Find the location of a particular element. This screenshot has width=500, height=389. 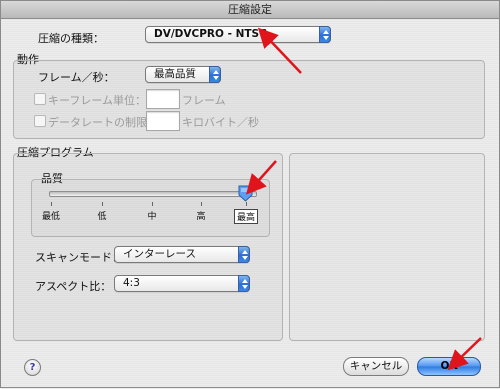

quality-slider-track is located at coordinates (153, 194).